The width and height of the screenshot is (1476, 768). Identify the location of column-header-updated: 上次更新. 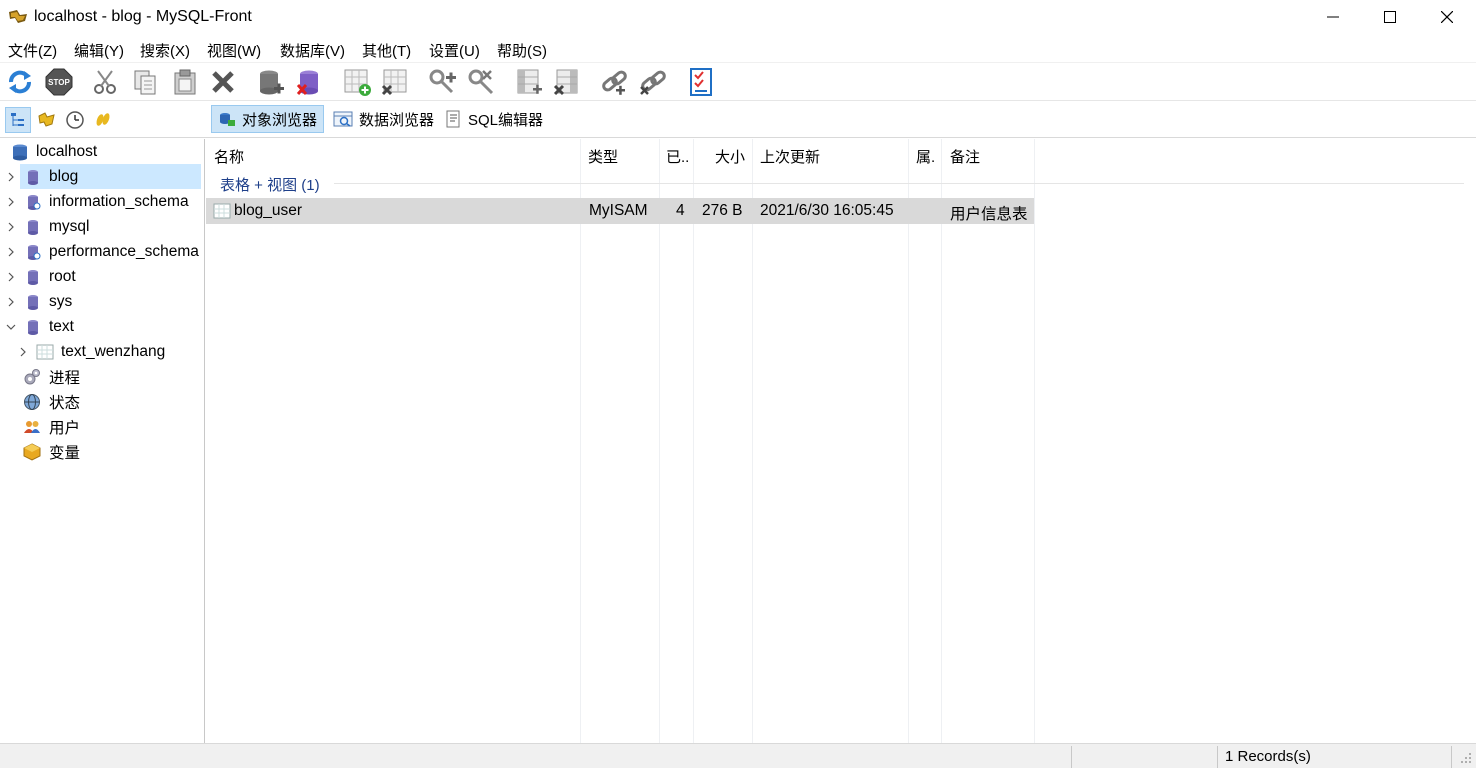
(790, 156).